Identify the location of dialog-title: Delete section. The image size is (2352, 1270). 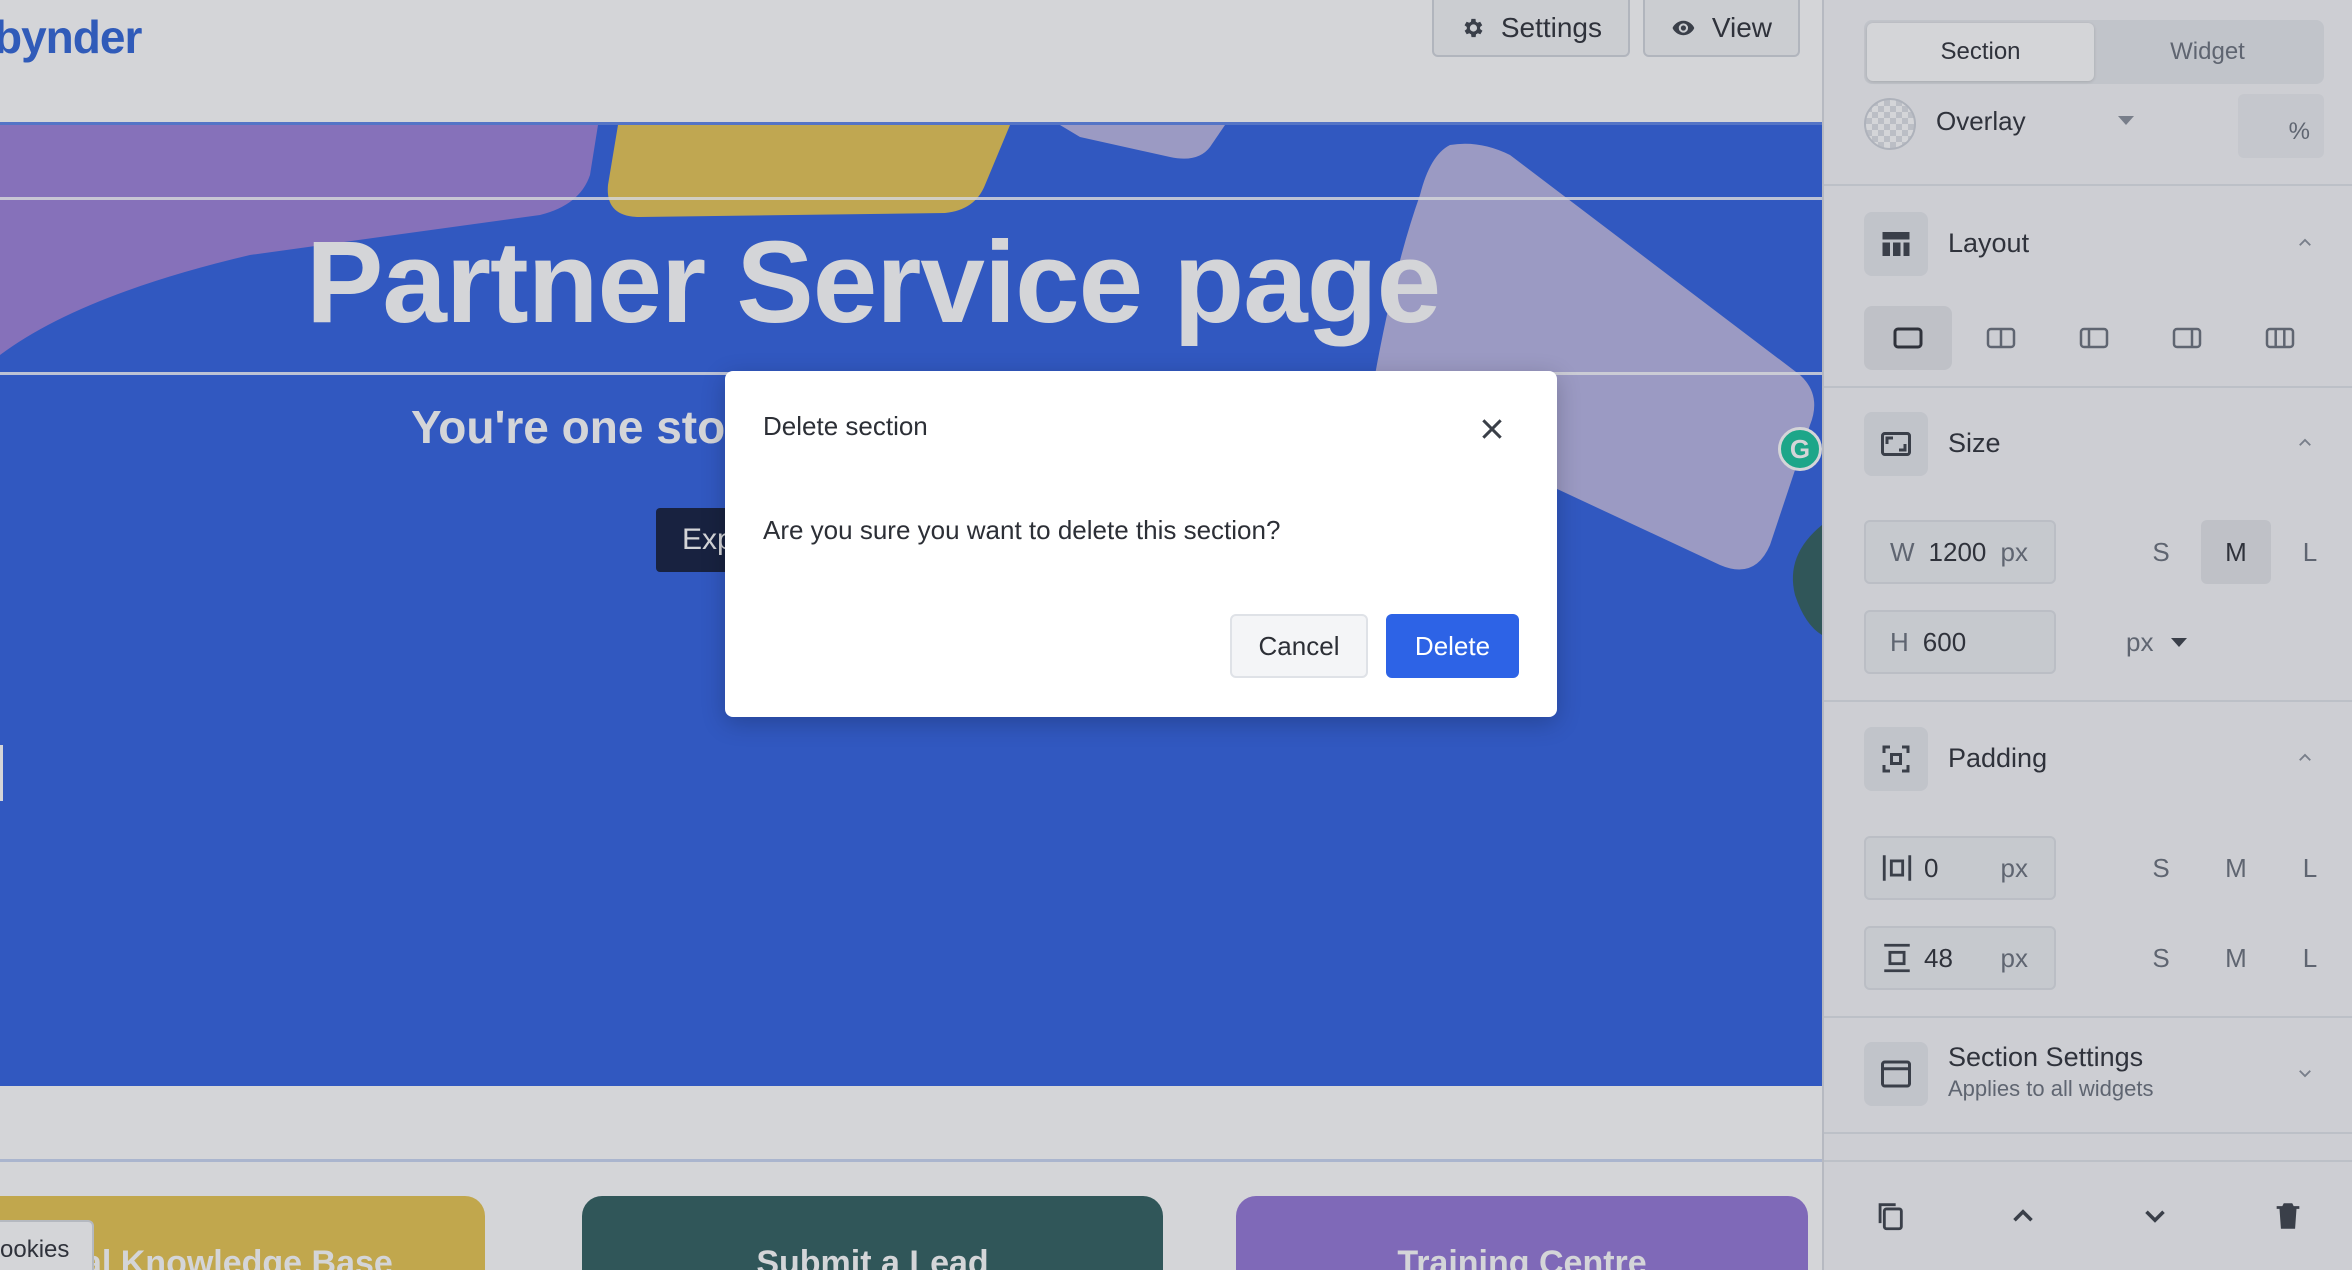
(845, 426).